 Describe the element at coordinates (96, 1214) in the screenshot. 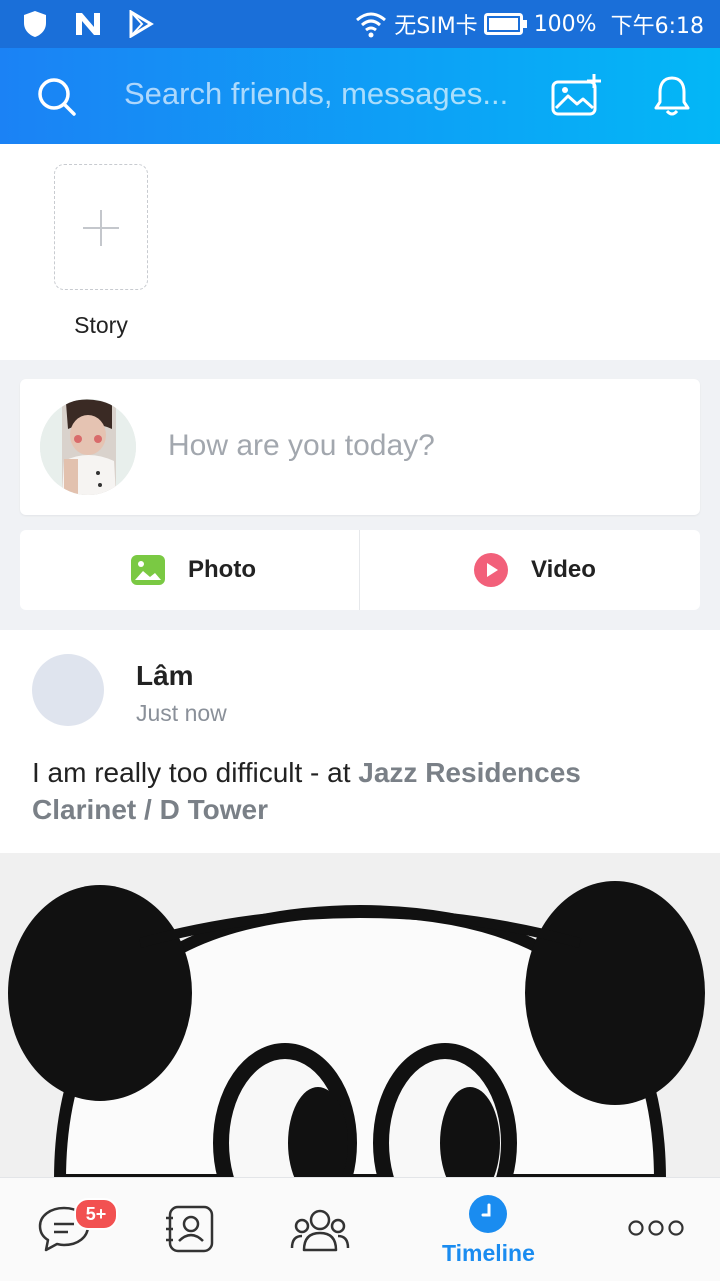

I see `messages-badge: 5+` at that location.